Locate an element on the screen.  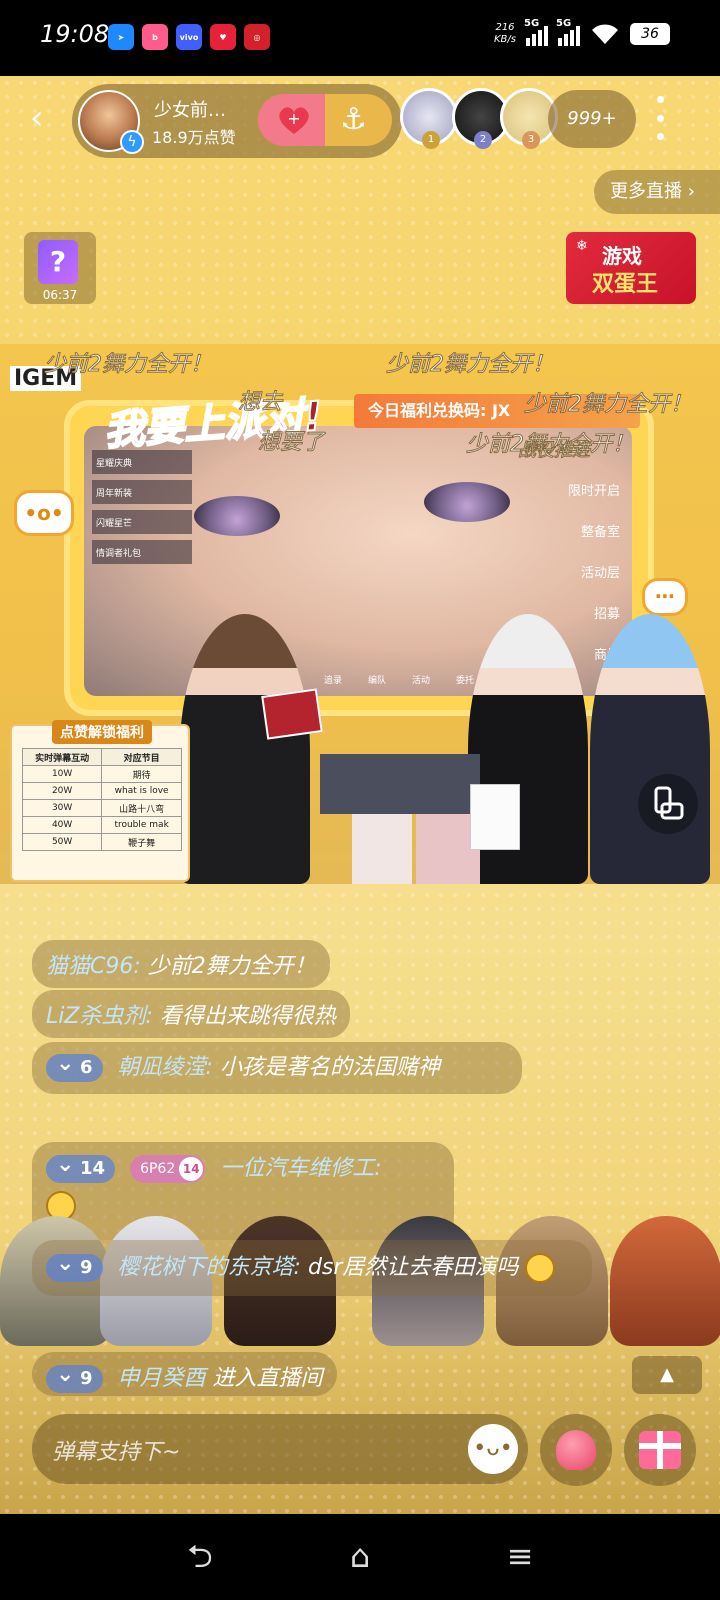
rank-badge: 3 is located at coordinates (531, 140).